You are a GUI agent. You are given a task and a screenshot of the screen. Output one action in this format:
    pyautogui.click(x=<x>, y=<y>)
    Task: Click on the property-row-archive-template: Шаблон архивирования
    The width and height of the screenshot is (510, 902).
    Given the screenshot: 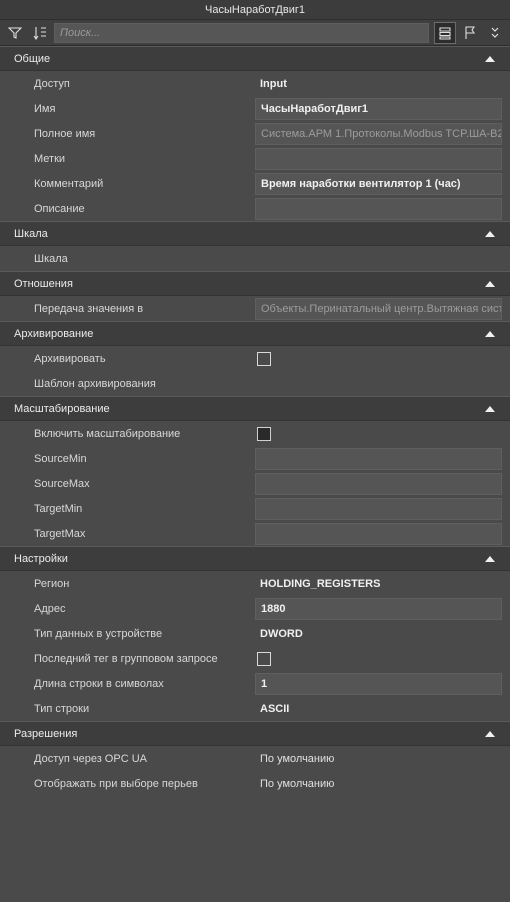 What is the action you would take?
    pyautogui.click(x=255, y=383)
    